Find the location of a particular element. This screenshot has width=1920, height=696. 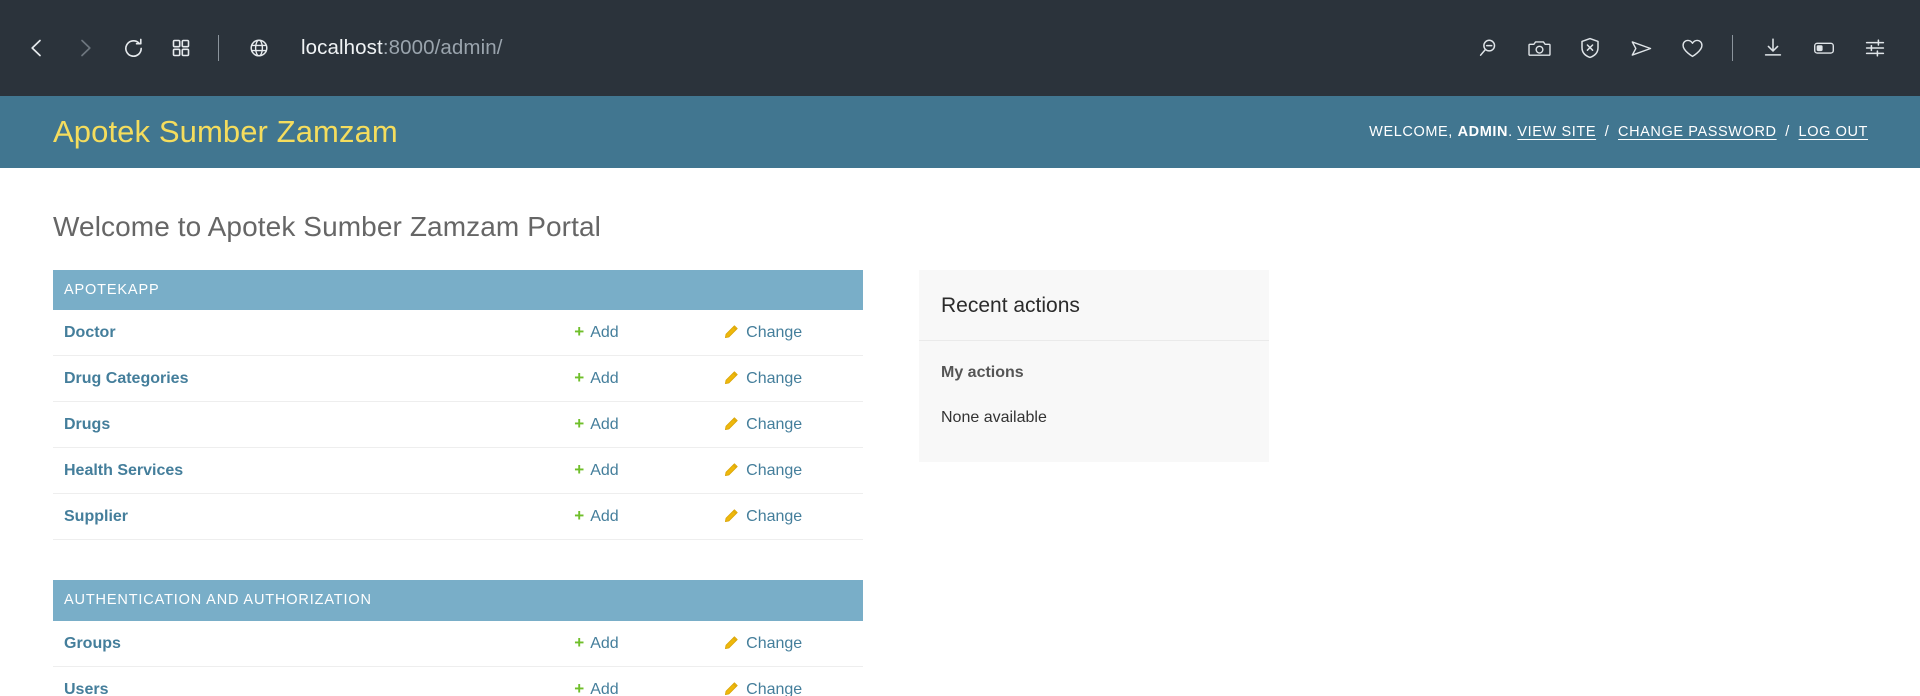

model-link: Drugs is located at coordinates (87, 424).